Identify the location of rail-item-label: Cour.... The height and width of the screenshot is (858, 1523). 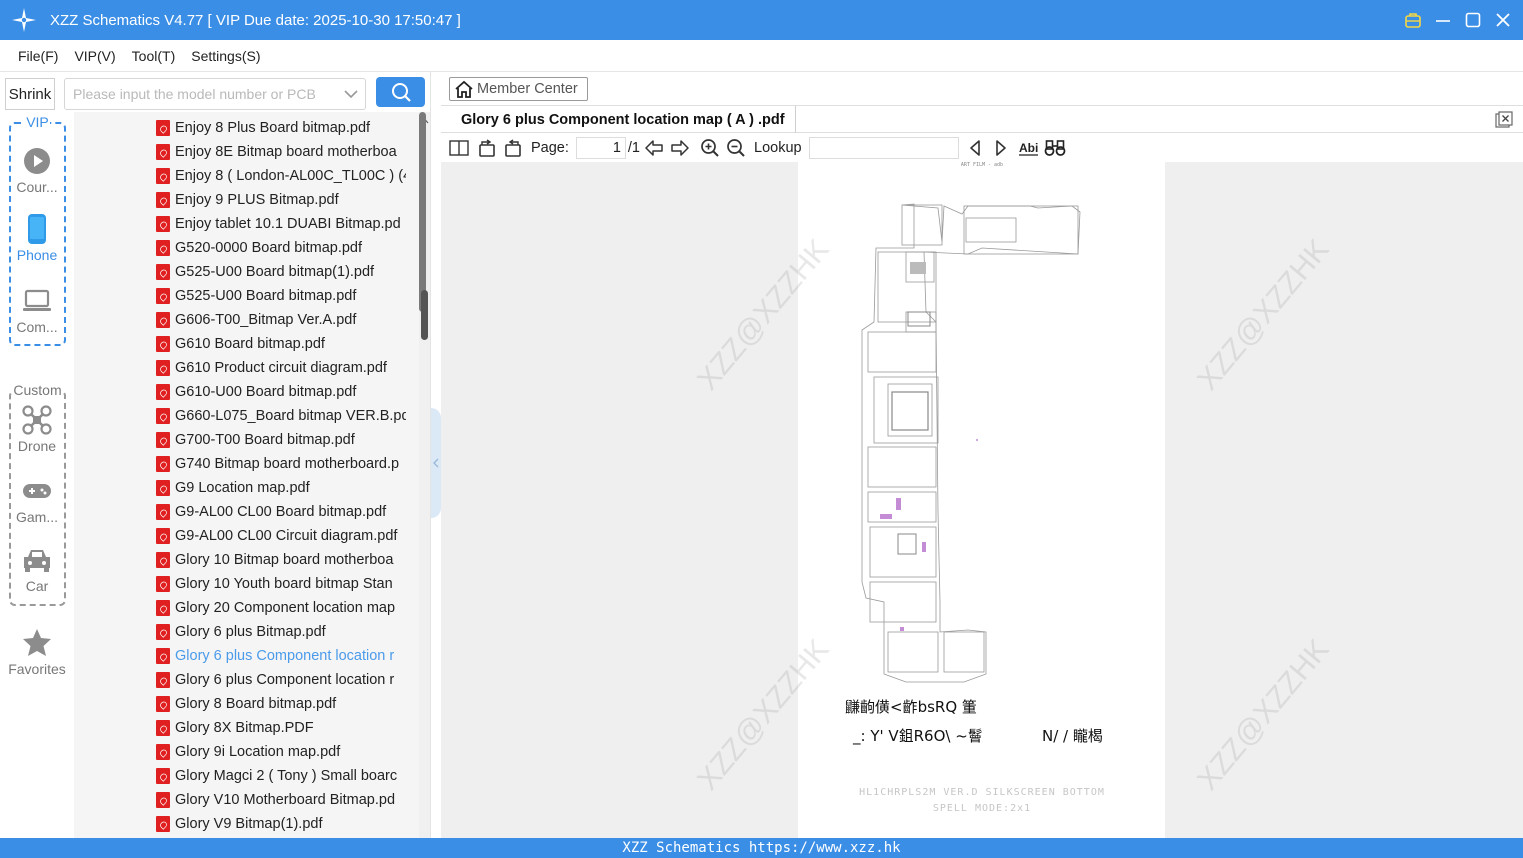
(37, 187).